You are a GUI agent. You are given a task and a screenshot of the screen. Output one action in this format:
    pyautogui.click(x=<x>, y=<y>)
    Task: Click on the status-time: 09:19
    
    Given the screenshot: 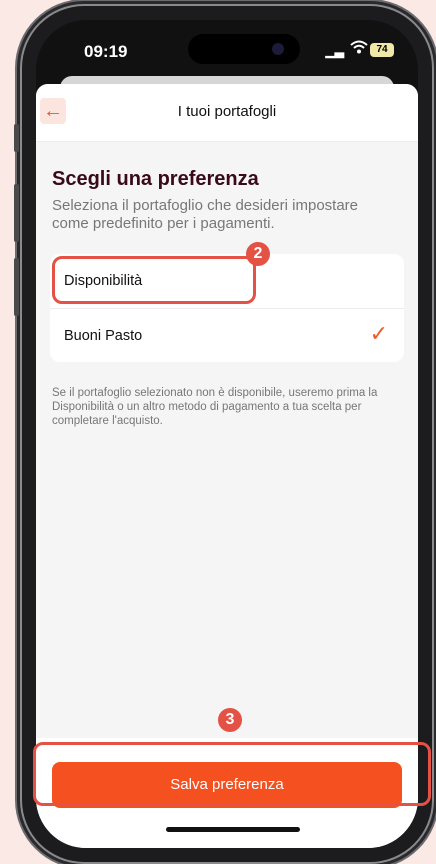 What is the action you would take?
    pyautogui.click(x=106, y=51)
    